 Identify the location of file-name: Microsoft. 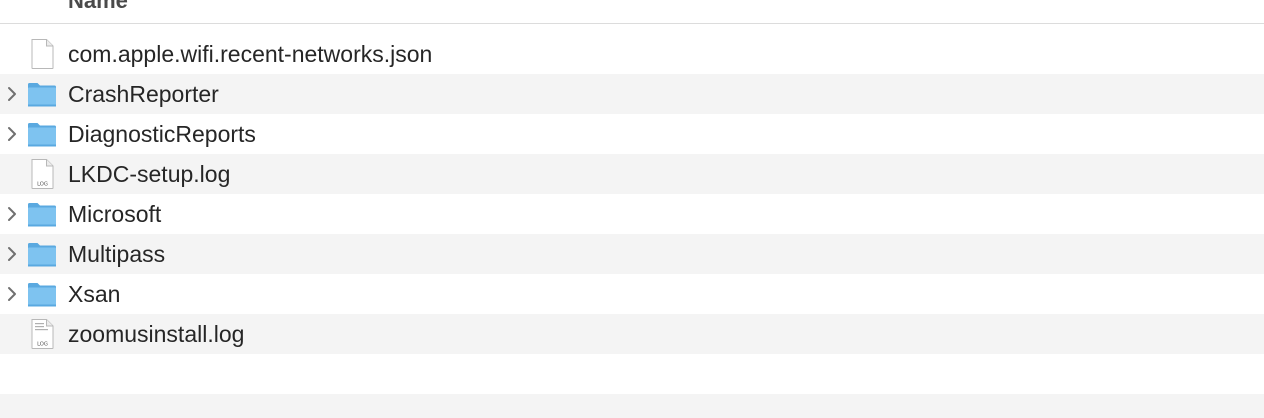
(115, 214).